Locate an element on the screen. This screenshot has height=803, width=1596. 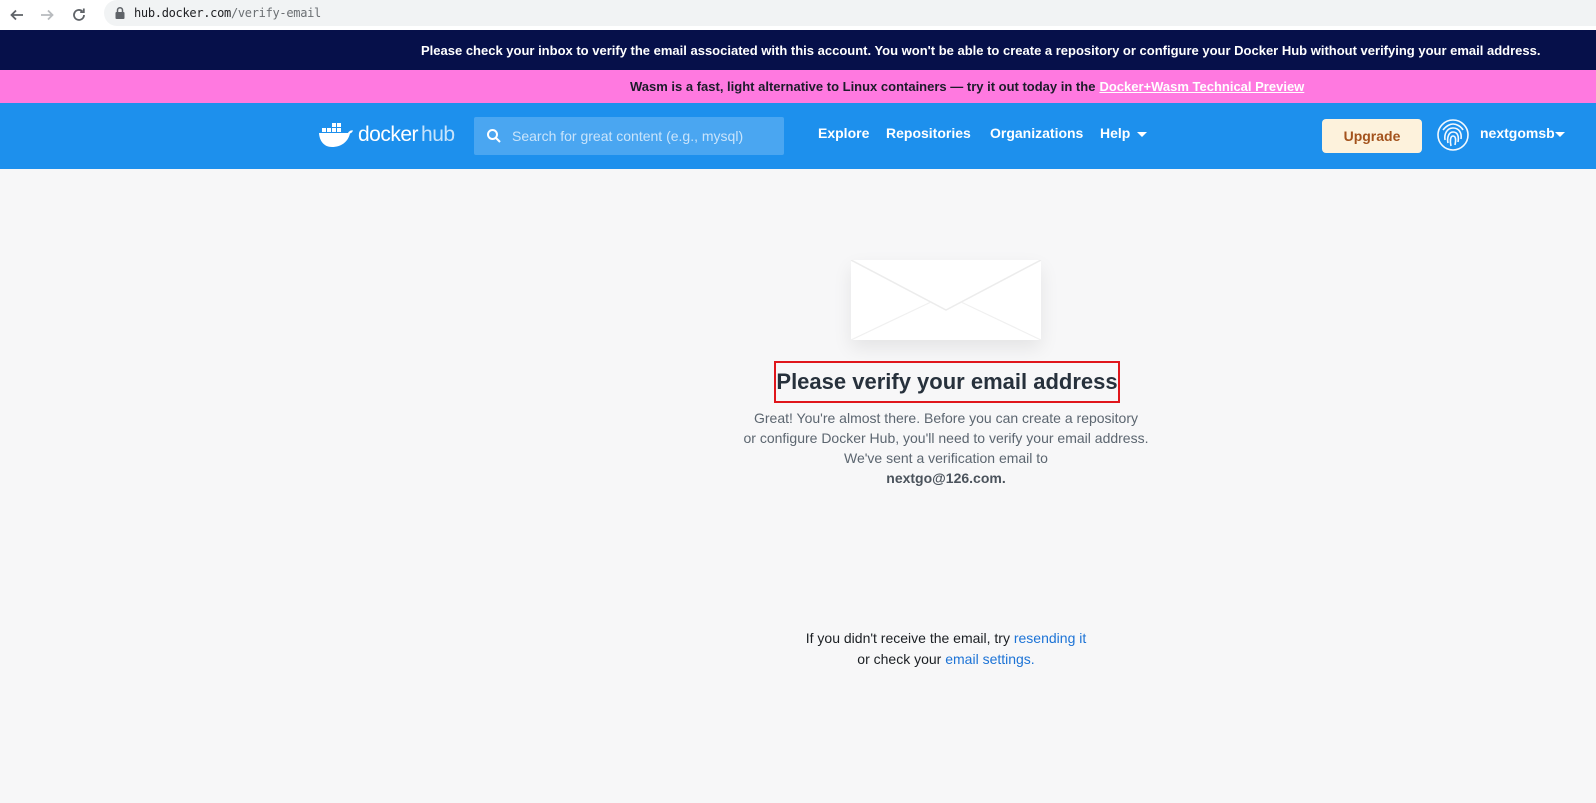
reload-button is located at coordinates (79, 15).